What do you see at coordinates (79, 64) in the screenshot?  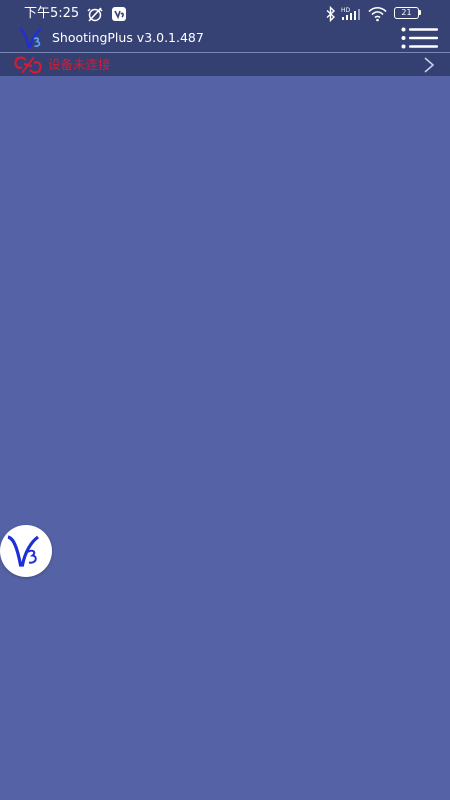 I see `device-status-text: 设备未连接` at bounding box center [79, 64].